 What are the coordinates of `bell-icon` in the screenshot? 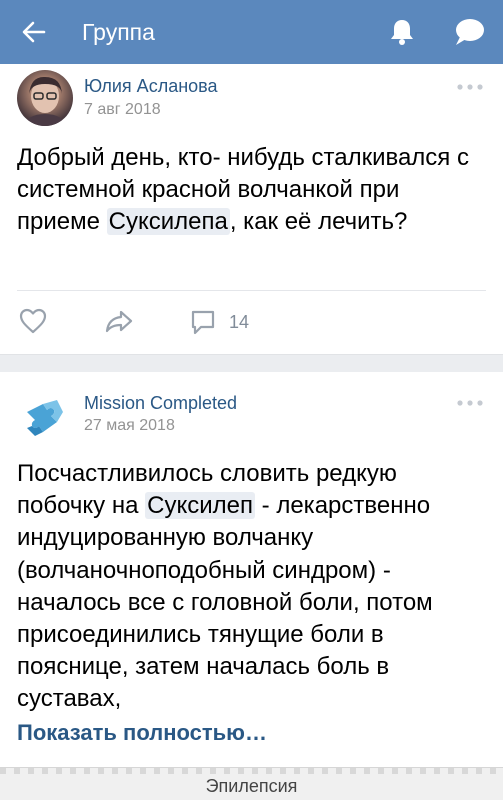 It's located at (402, 32).